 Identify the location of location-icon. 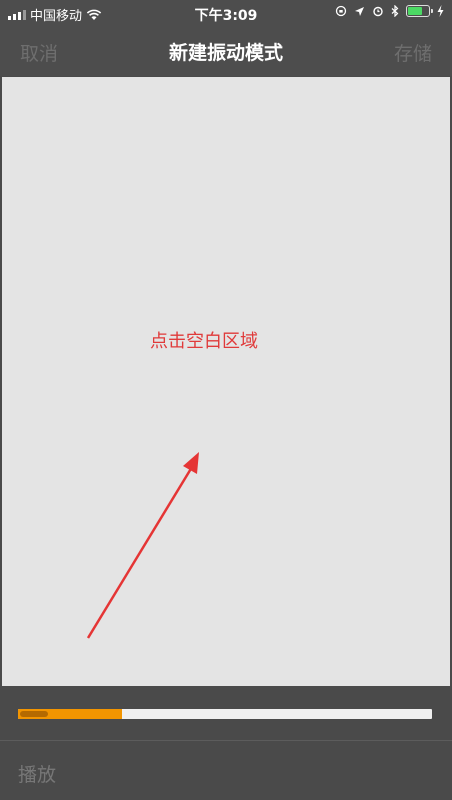
(359, 11).